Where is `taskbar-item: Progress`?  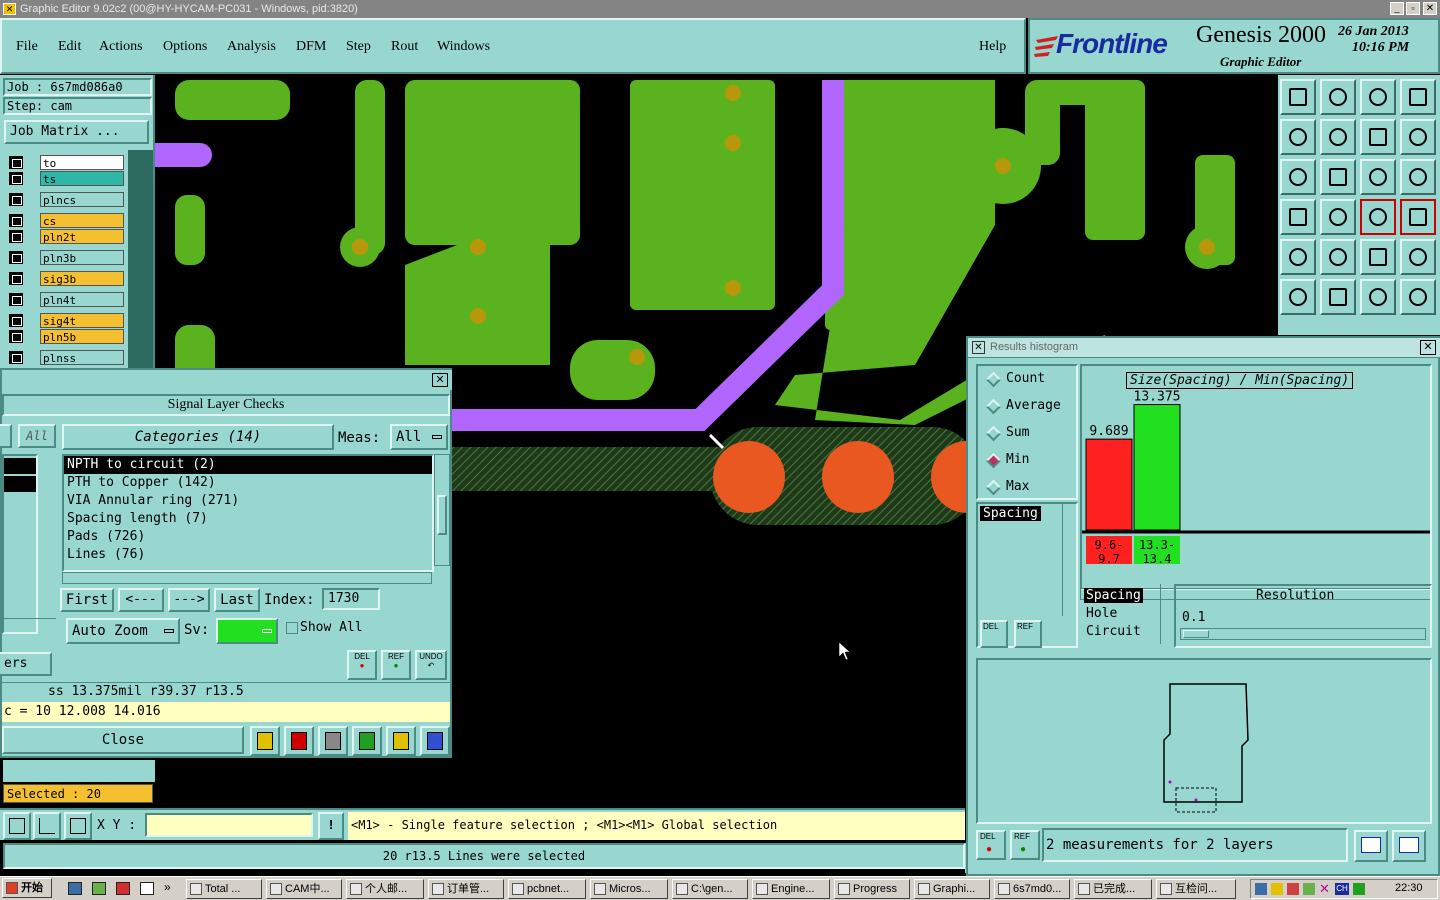 taskbar-item: Progress is located at coordinates (872, 889).